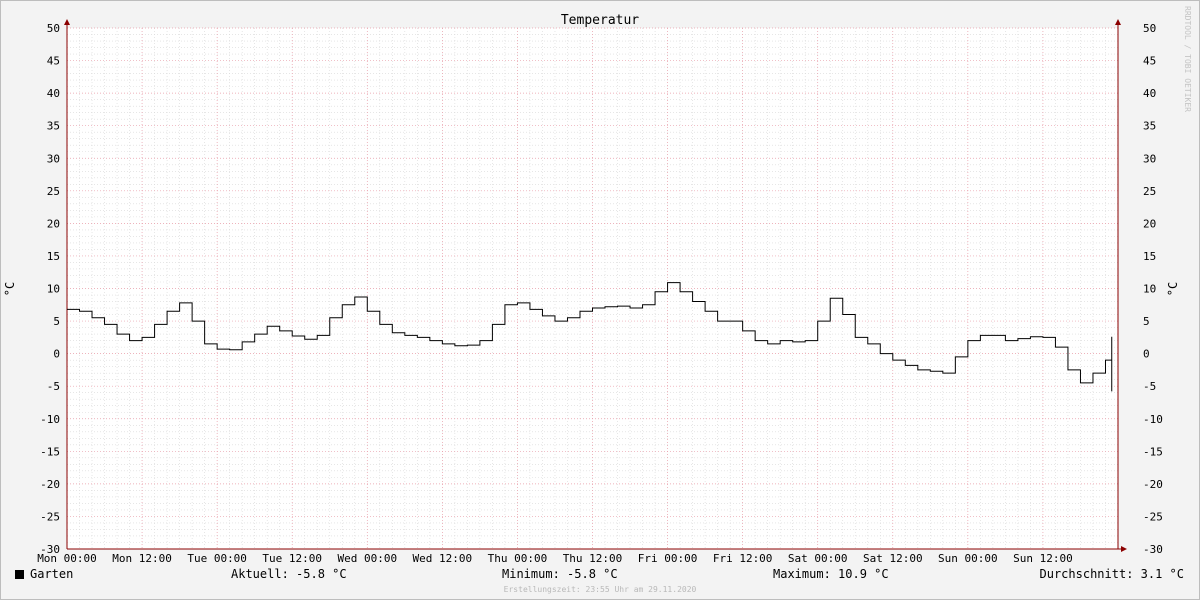 The height and width of the screenshot is (600, 1200). What do you see at coordinates (831, 574) in the screenshot?
I see `legend-maximum: Maximum: 10.9 °C` at bounding box center [831, 574].